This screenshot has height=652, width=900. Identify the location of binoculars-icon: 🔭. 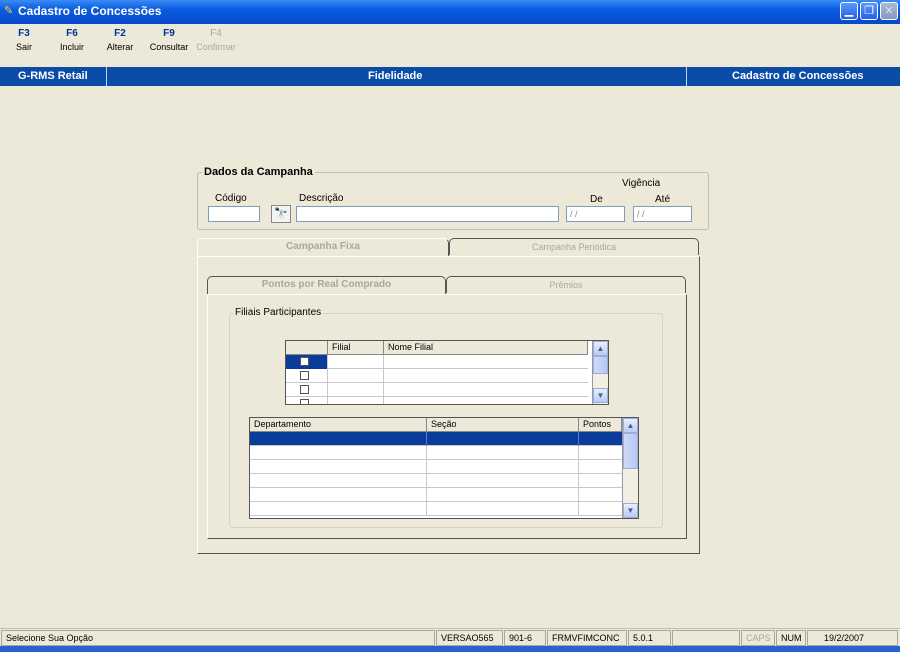
(281, 214).